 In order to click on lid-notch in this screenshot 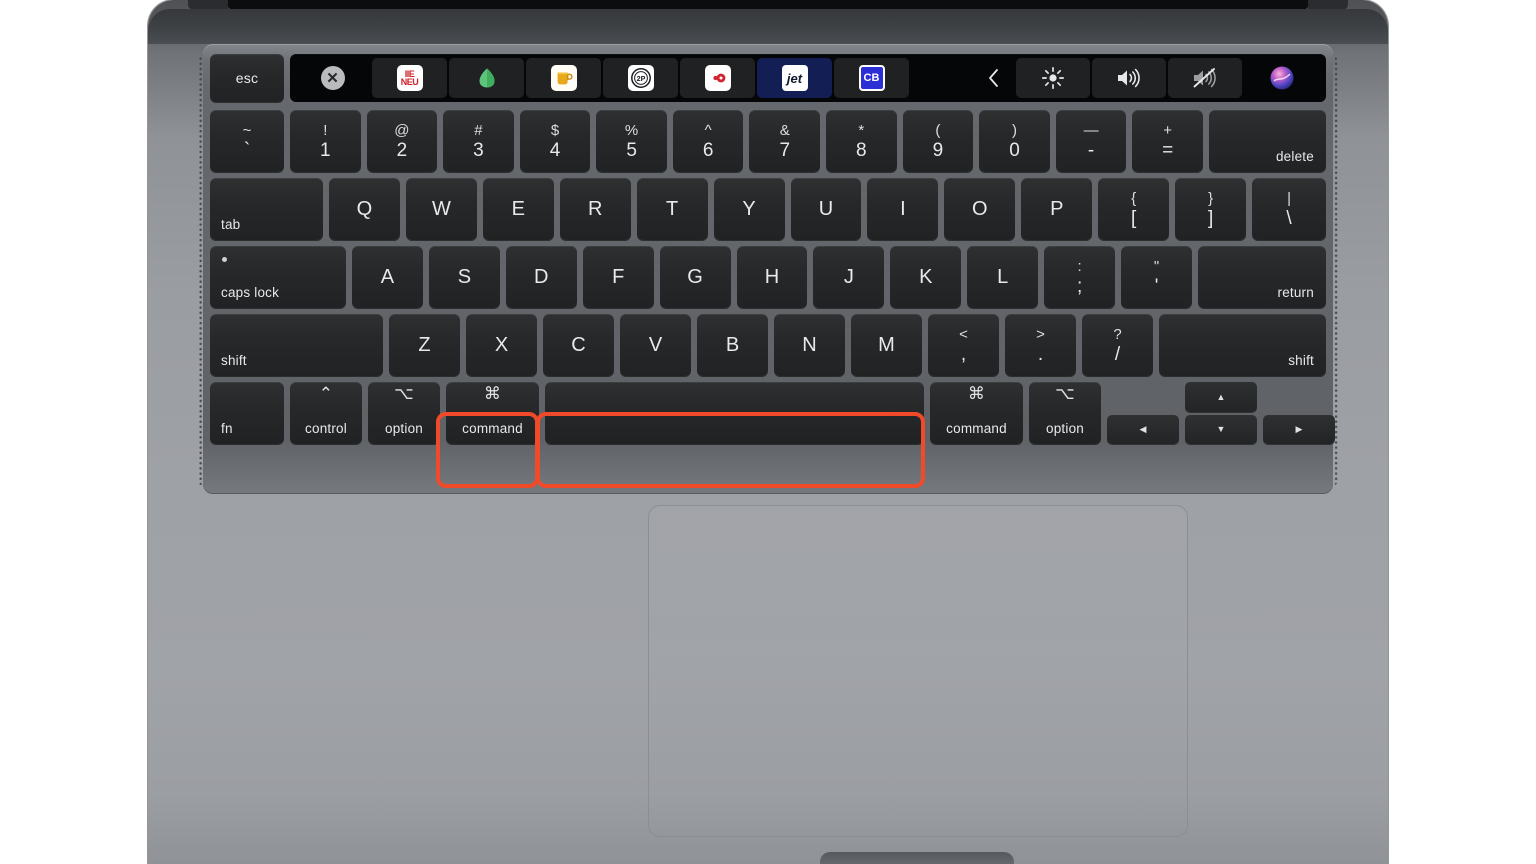, I will do `click(917, 858)`.